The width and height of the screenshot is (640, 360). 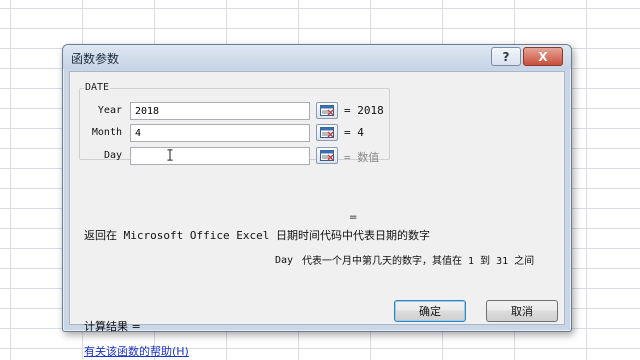 What do you see at coordinates (317, 57) in the screenshot?
I see `title-bar: 函数参数 ? X` at bounding box center [317, 57].